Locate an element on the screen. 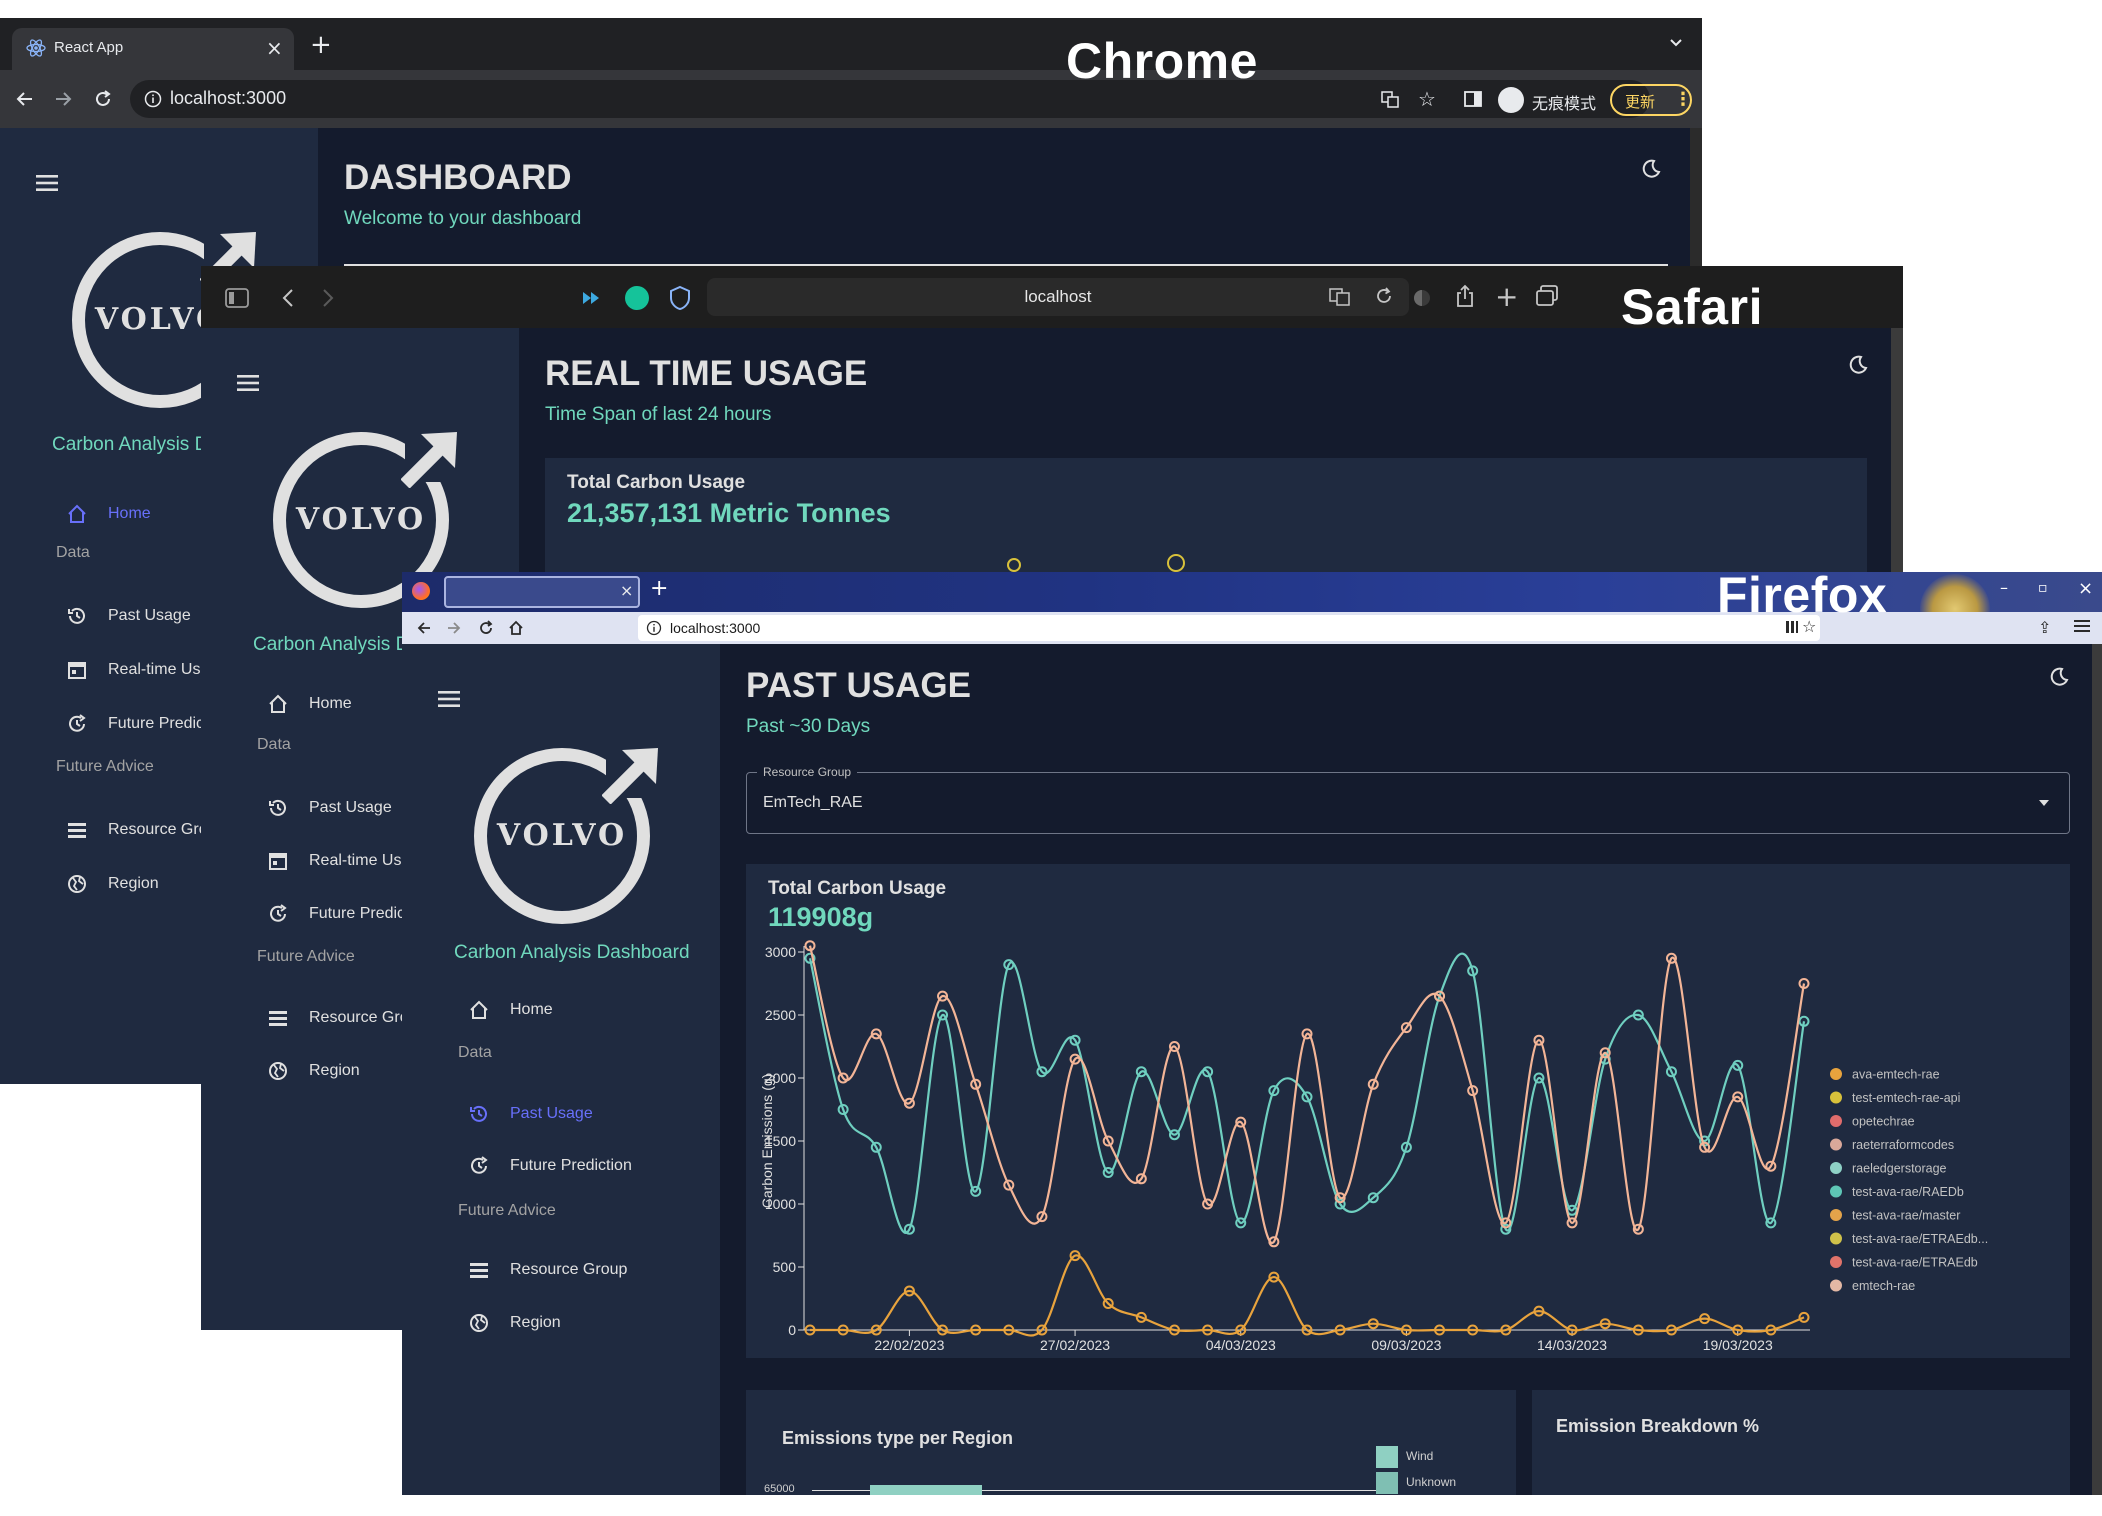 This screenshot has width=2102, height=1516. card-label: Total Carbon Usage is located at coordinates (656, 482).